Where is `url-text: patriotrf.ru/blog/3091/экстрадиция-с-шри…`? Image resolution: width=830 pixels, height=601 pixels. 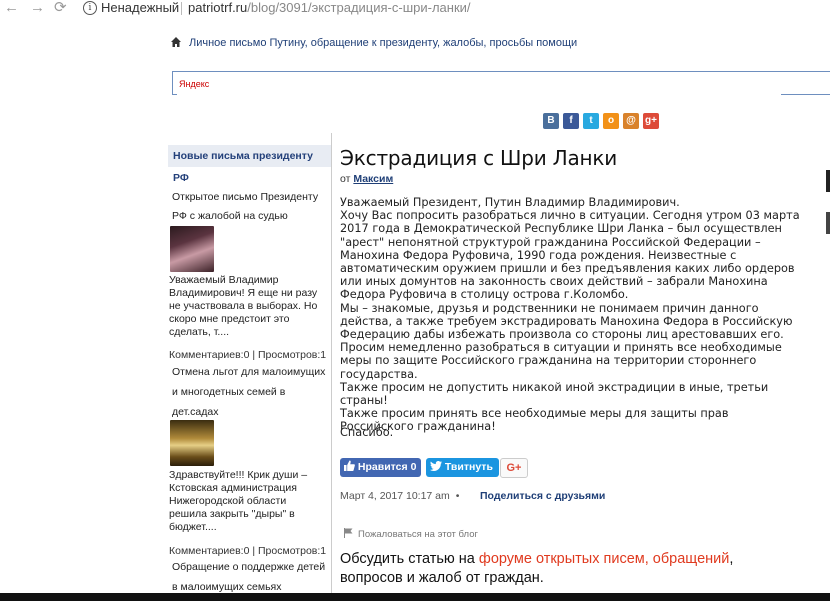 url-text: patriotrf.ru/blog/3091/экстрадиция-с-шри… is located at coordinates (329, 8).